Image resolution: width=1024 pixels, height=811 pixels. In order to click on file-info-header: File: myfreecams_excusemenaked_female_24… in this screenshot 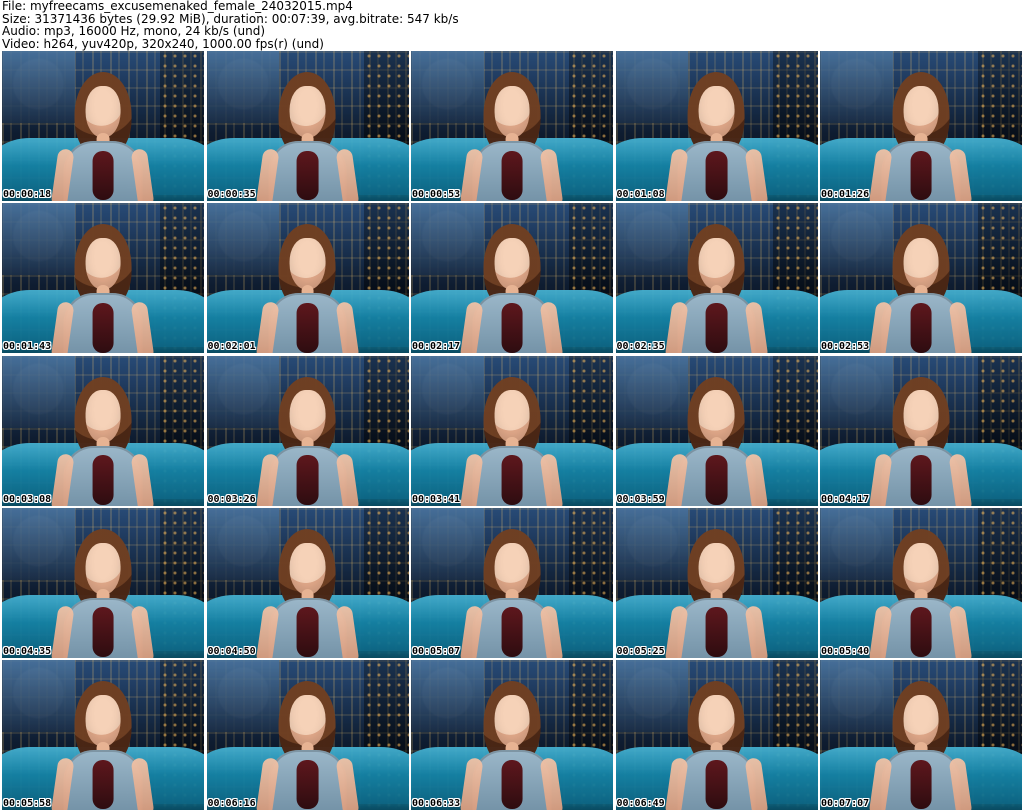, I will do `click(512, 25)`.